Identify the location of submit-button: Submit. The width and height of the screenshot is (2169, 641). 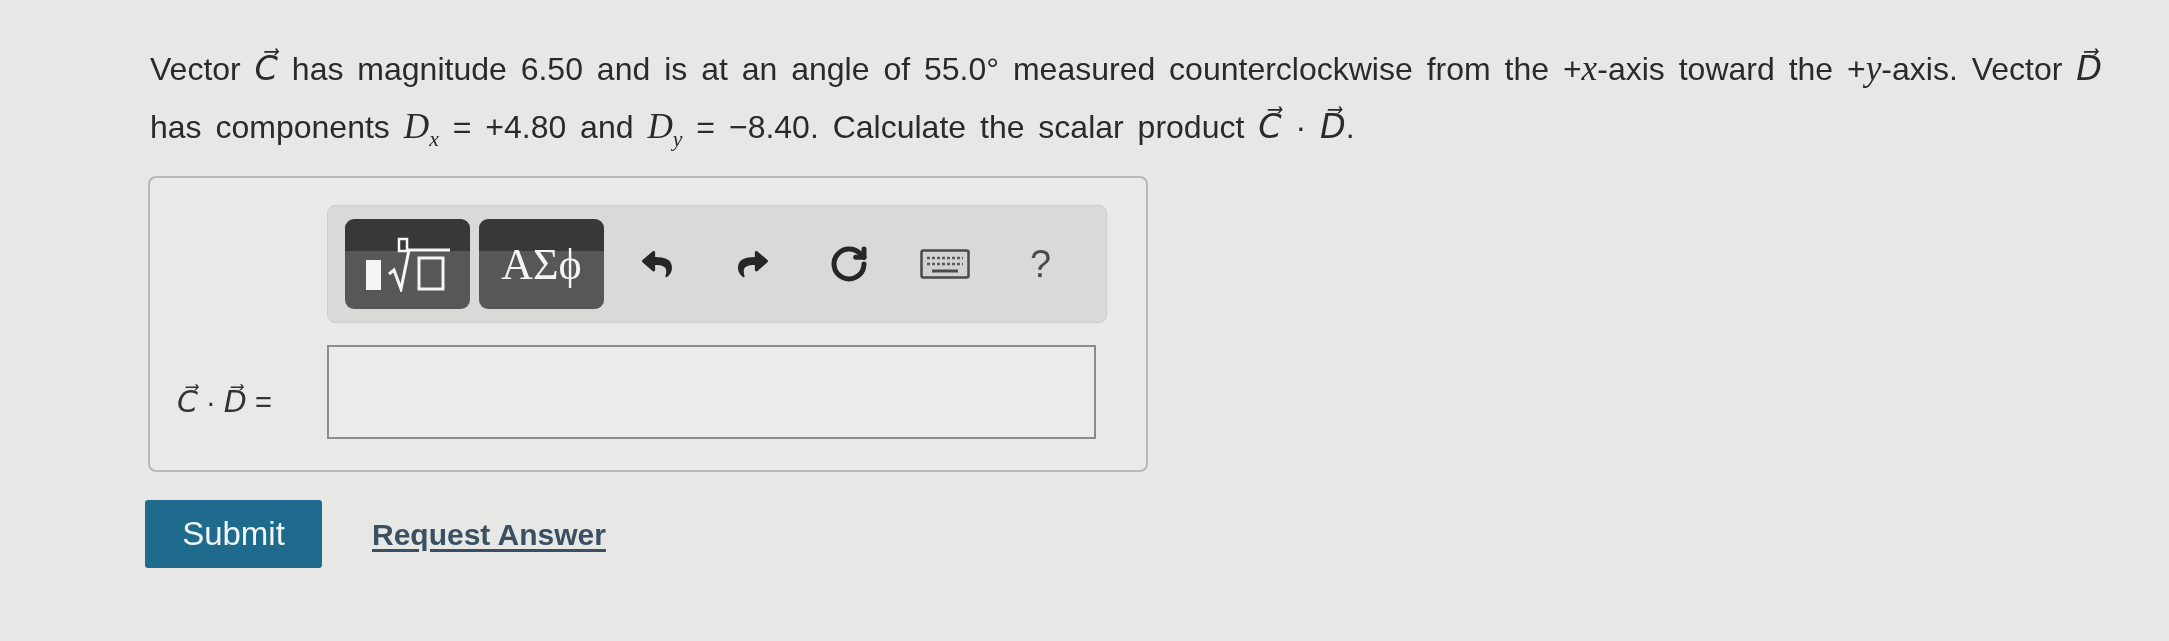
(233, 534).